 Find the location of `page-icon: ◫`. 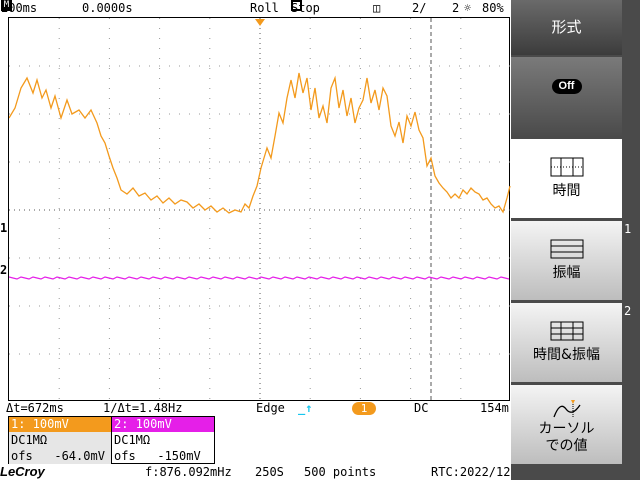

page-icon: ◫ is located at coordinates (377, 8).